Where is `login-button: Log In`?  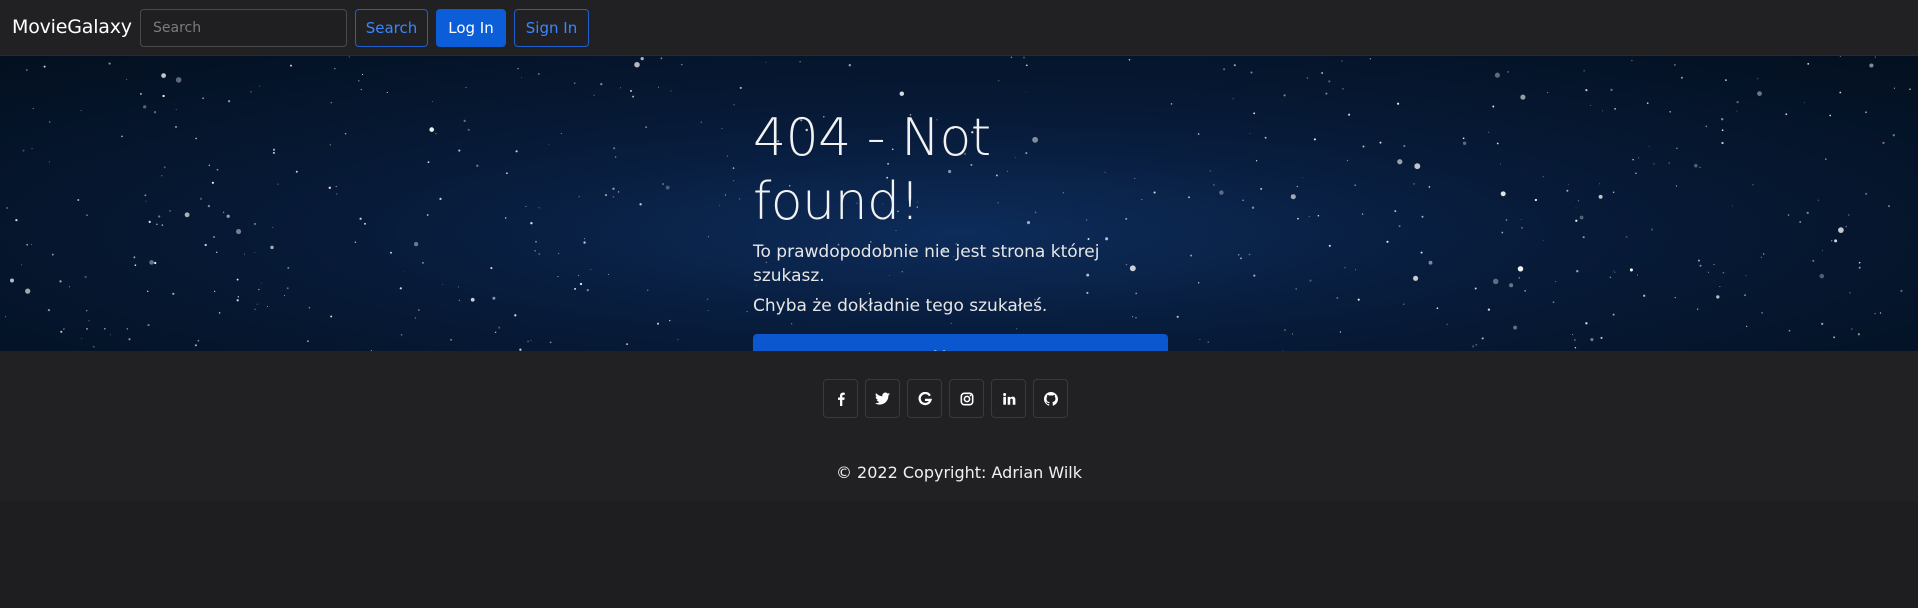
login-button: Log In is located at coordinates (471, 28).